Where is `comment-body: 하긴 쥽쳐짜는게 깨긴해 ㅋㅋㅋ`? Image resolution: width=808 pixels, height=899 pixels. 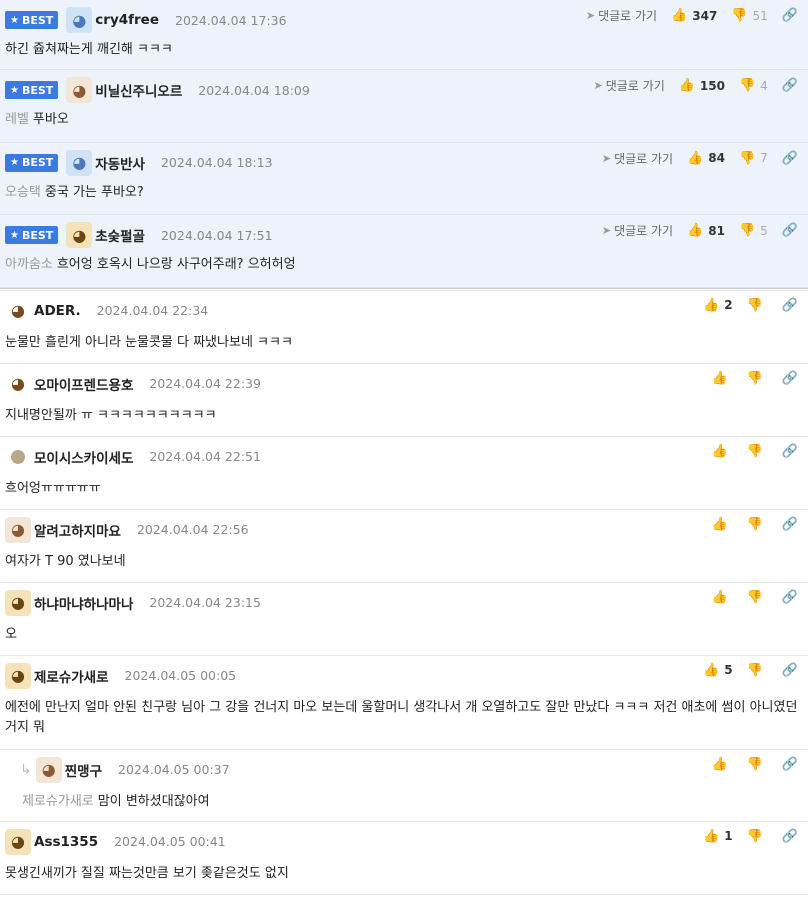
comment-body: 하긴 쥽쳐짜는게 깨긴해 ㅋㅋㅋ is located at coordinates (402, 50).